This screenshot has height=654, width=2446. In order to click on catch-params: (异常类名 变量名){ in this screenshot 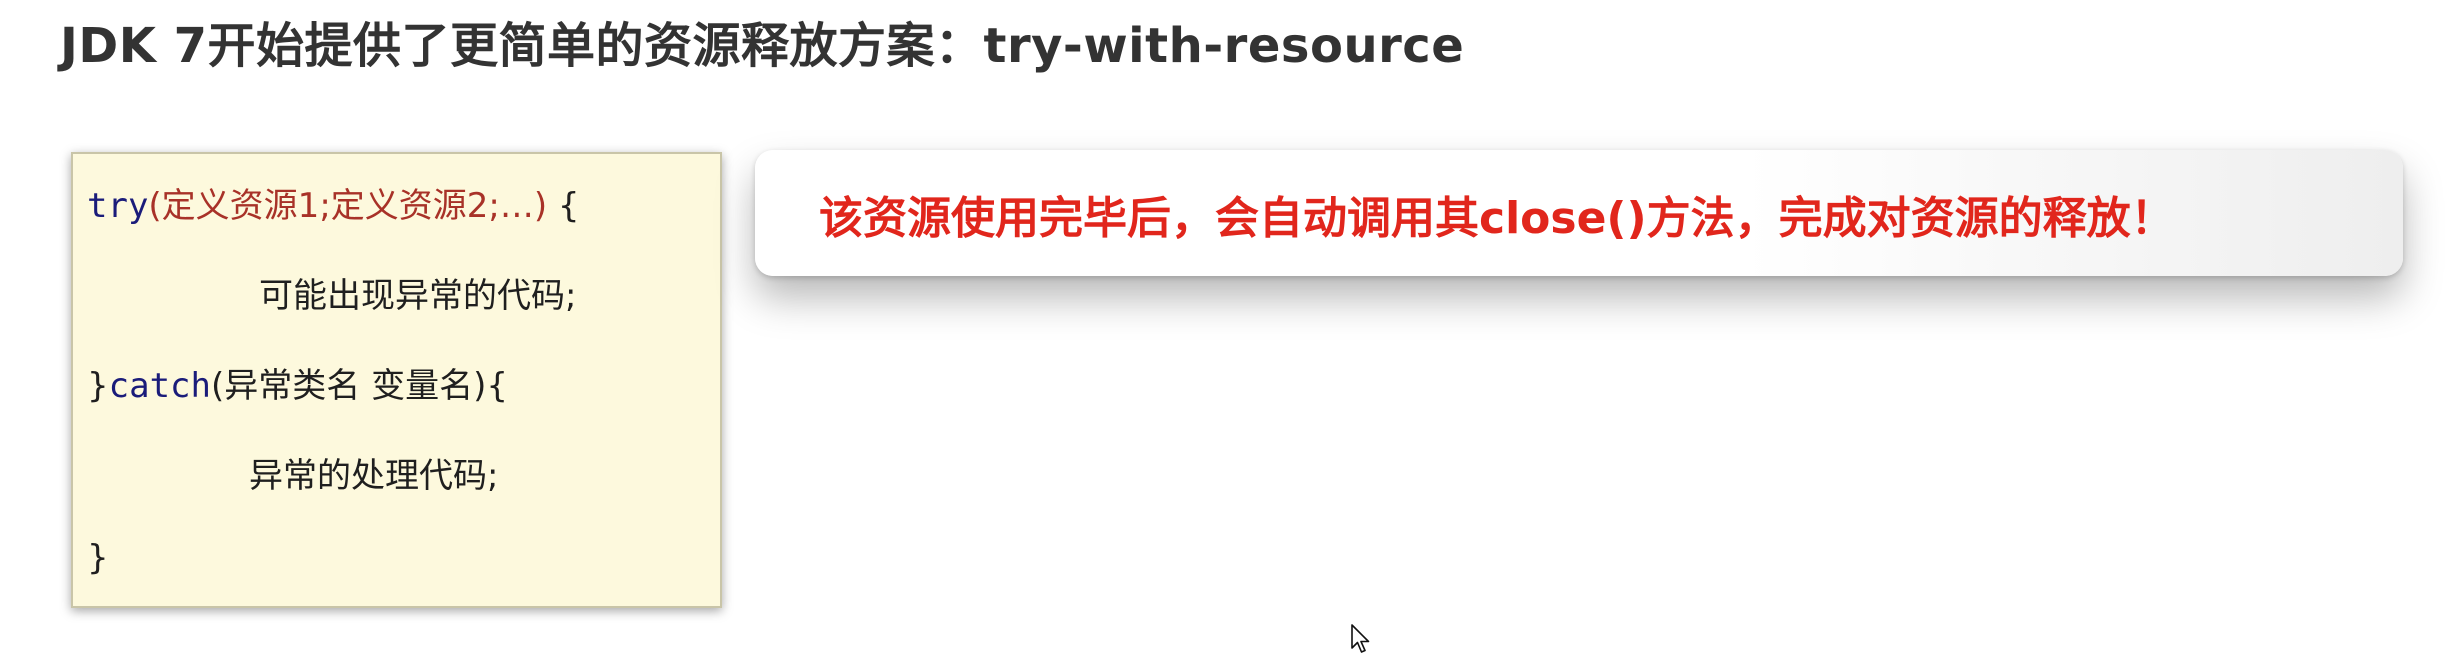, I will do `click(359, 386)`.